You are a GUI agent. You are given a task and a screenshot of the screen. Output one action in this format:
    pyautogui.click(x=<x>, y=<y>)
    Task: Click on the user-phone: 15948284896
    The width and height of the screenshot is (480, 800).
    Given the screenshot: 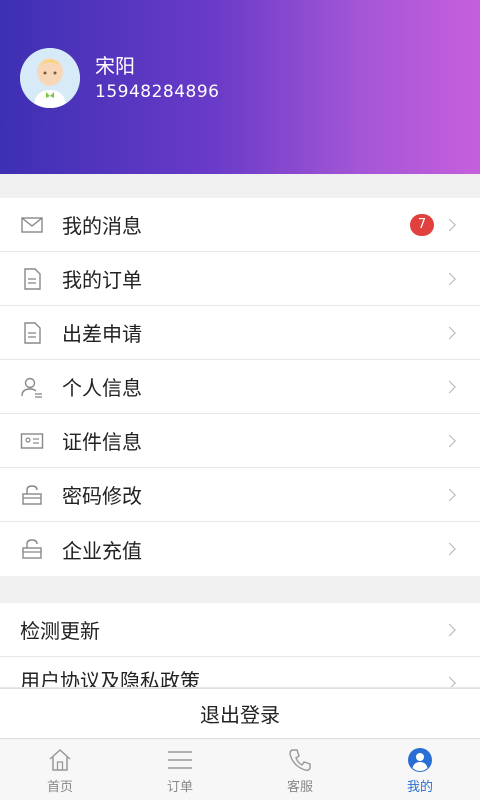 What is the action you would take?
    pyautogui.click(x=157, y=92)
    